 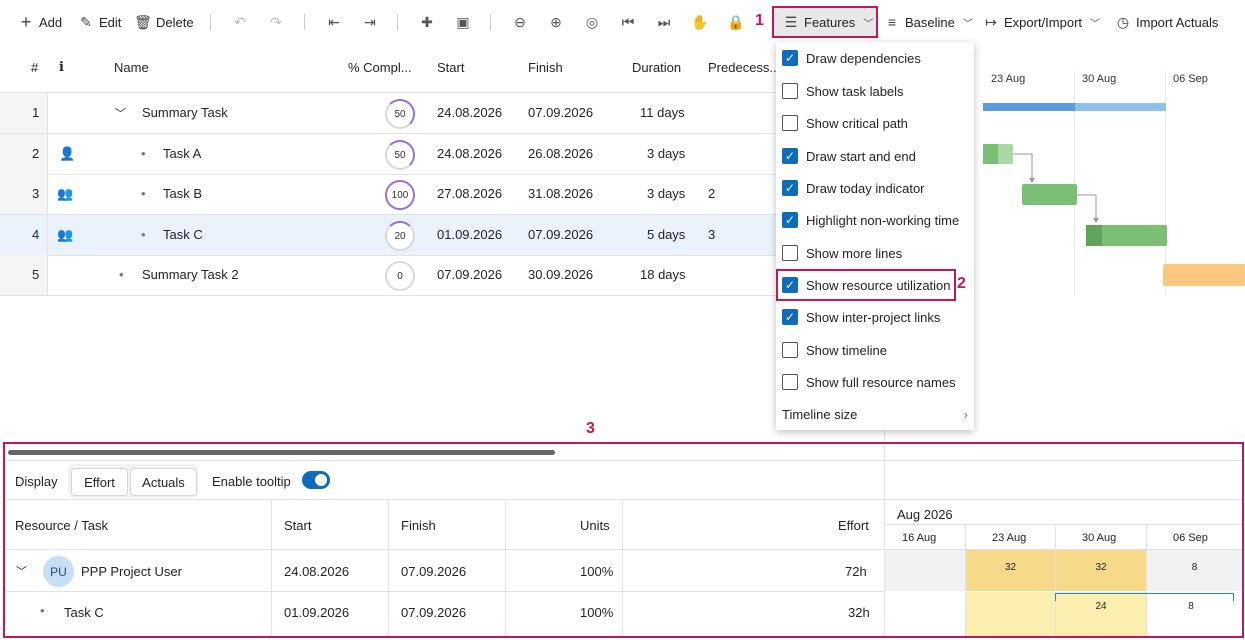 I want to click on people-icon: 👥, so click(x=65, y=193).